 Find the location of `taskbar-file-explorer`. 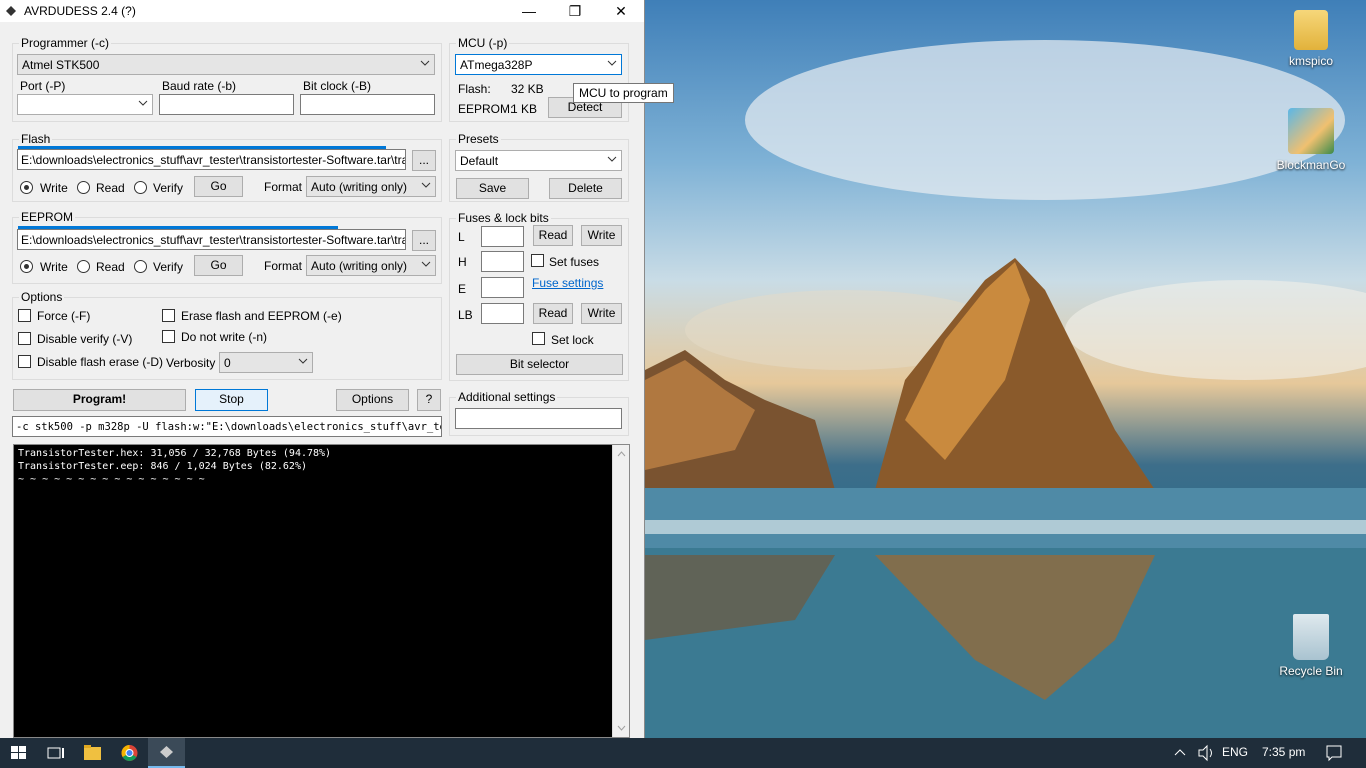

taskbar-file-explorer is located at coordinates (92, 753).